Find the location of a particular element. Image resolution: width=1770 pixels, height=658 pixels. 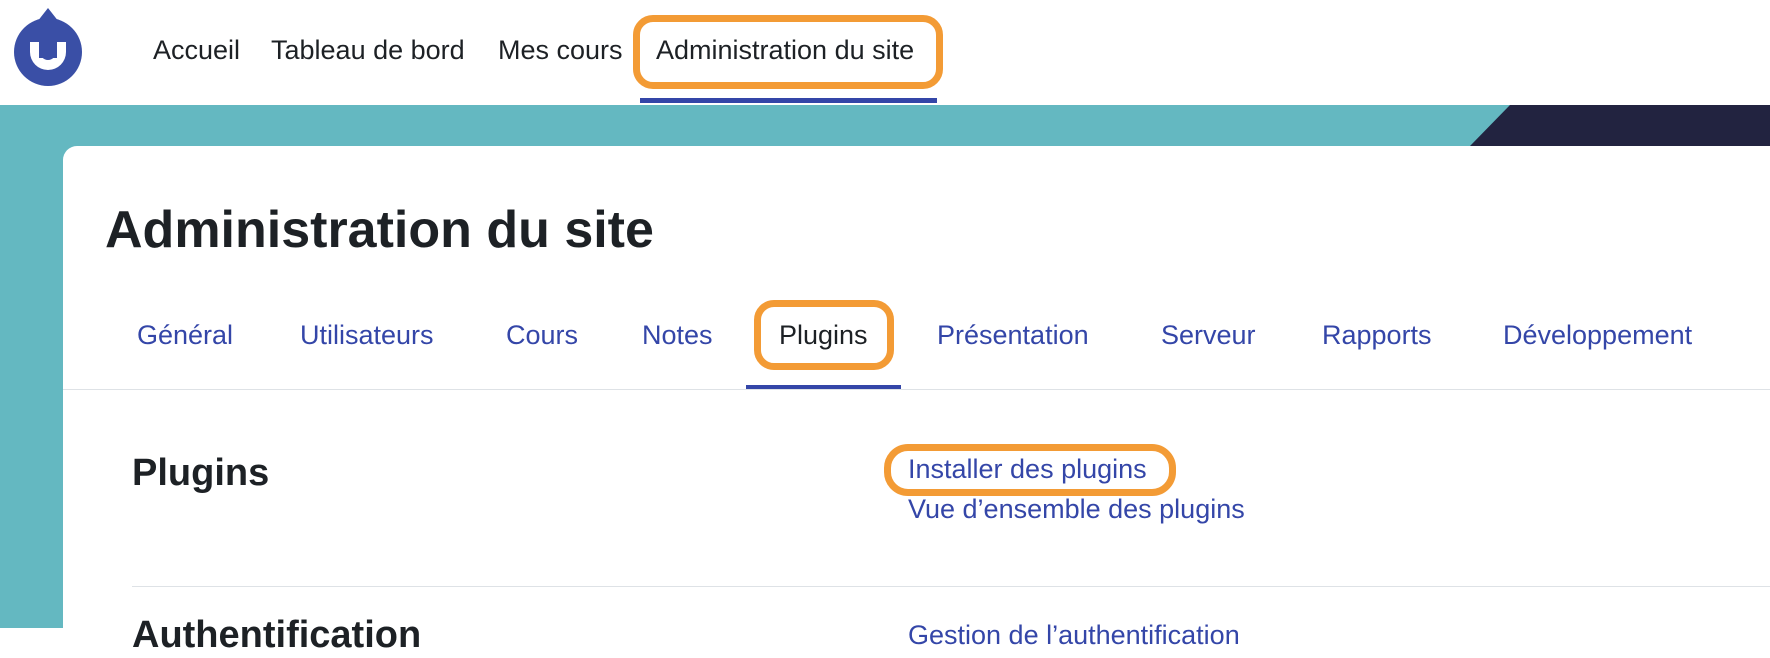

moodle-logo-icon is located at coordinates (48, 47).